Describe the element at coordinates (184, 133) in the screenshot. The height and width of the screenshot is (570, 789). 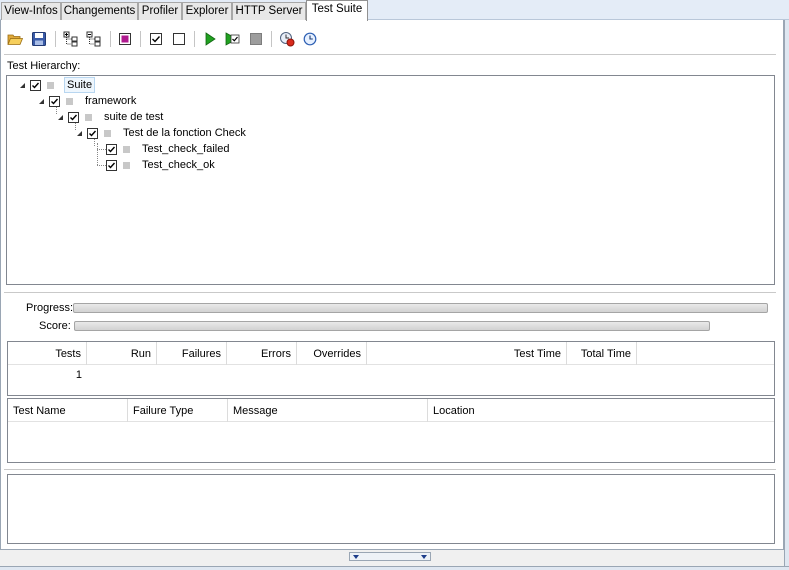
I see `tree-node-label: Test de la fonction Check` at that location.